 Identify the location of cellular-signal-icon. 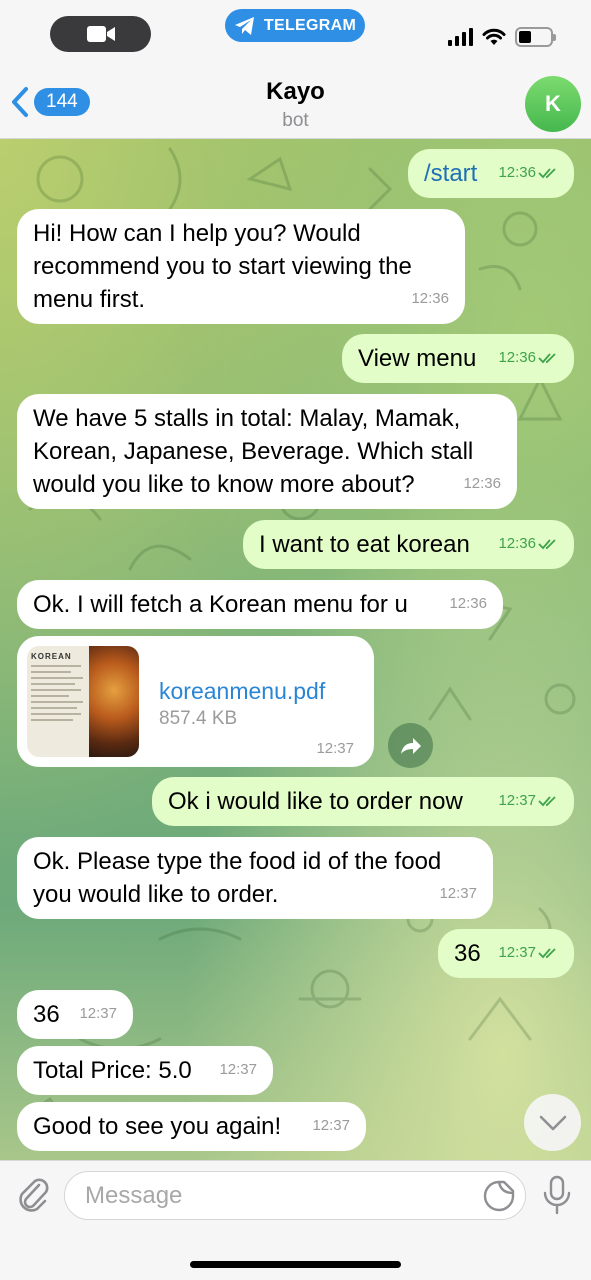
(460, 37).